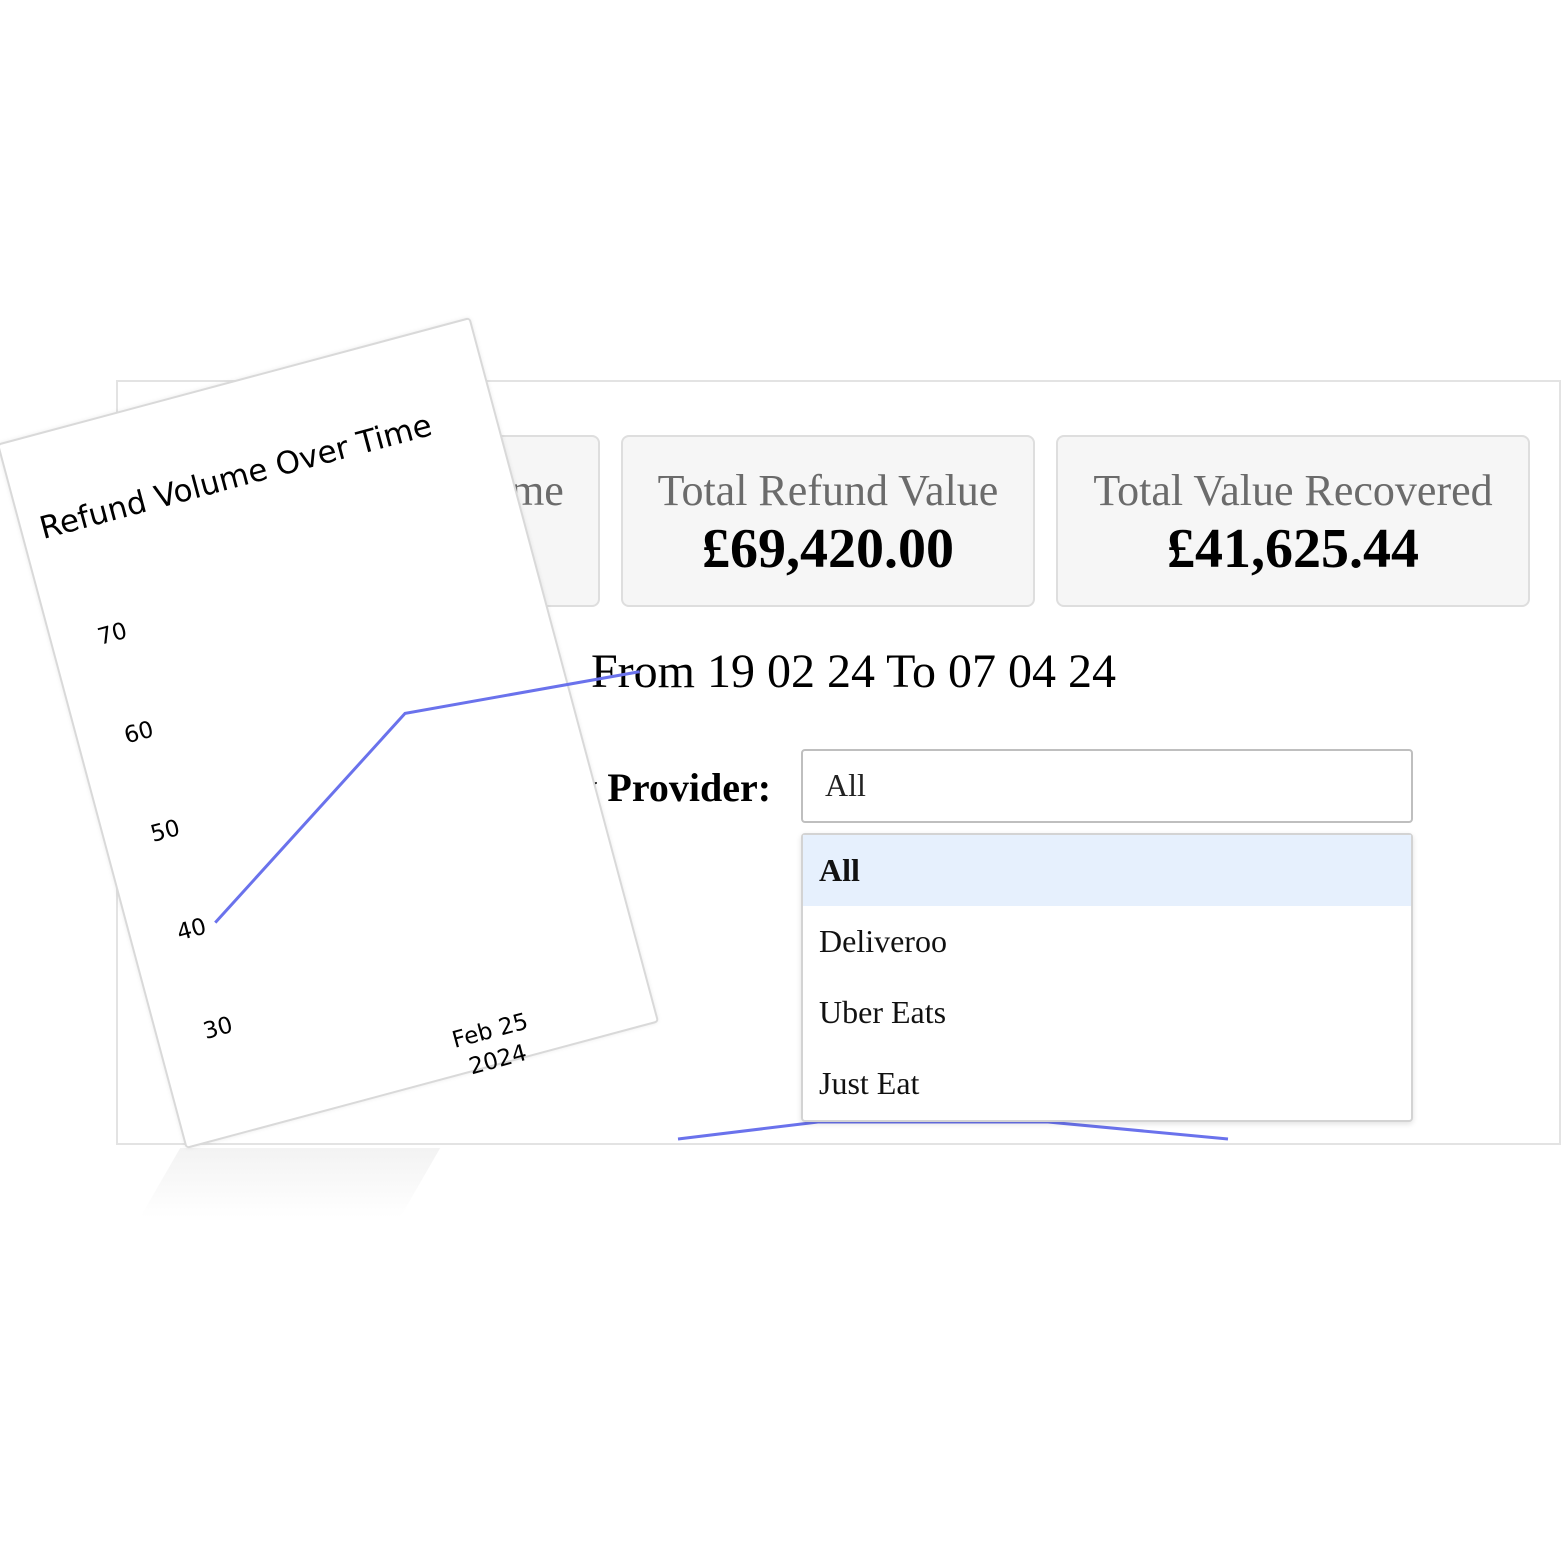 This screenshot has height=1563, width=1563. Describe the element at coordinates (1107, 1012) in the screenshot. I see `provider-option-uber-eats: Uber Eats` at that location.